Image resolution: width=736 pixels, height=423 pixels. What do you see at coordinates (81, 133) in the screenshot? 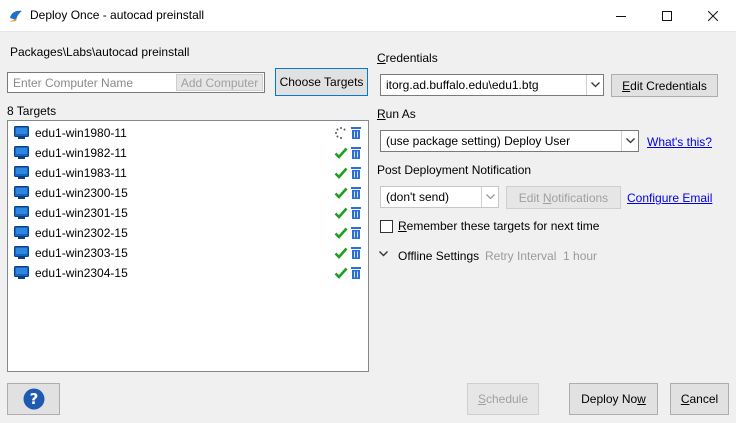
I see `target-name: edu1-win1980-11` at bounding box center [81, 133].